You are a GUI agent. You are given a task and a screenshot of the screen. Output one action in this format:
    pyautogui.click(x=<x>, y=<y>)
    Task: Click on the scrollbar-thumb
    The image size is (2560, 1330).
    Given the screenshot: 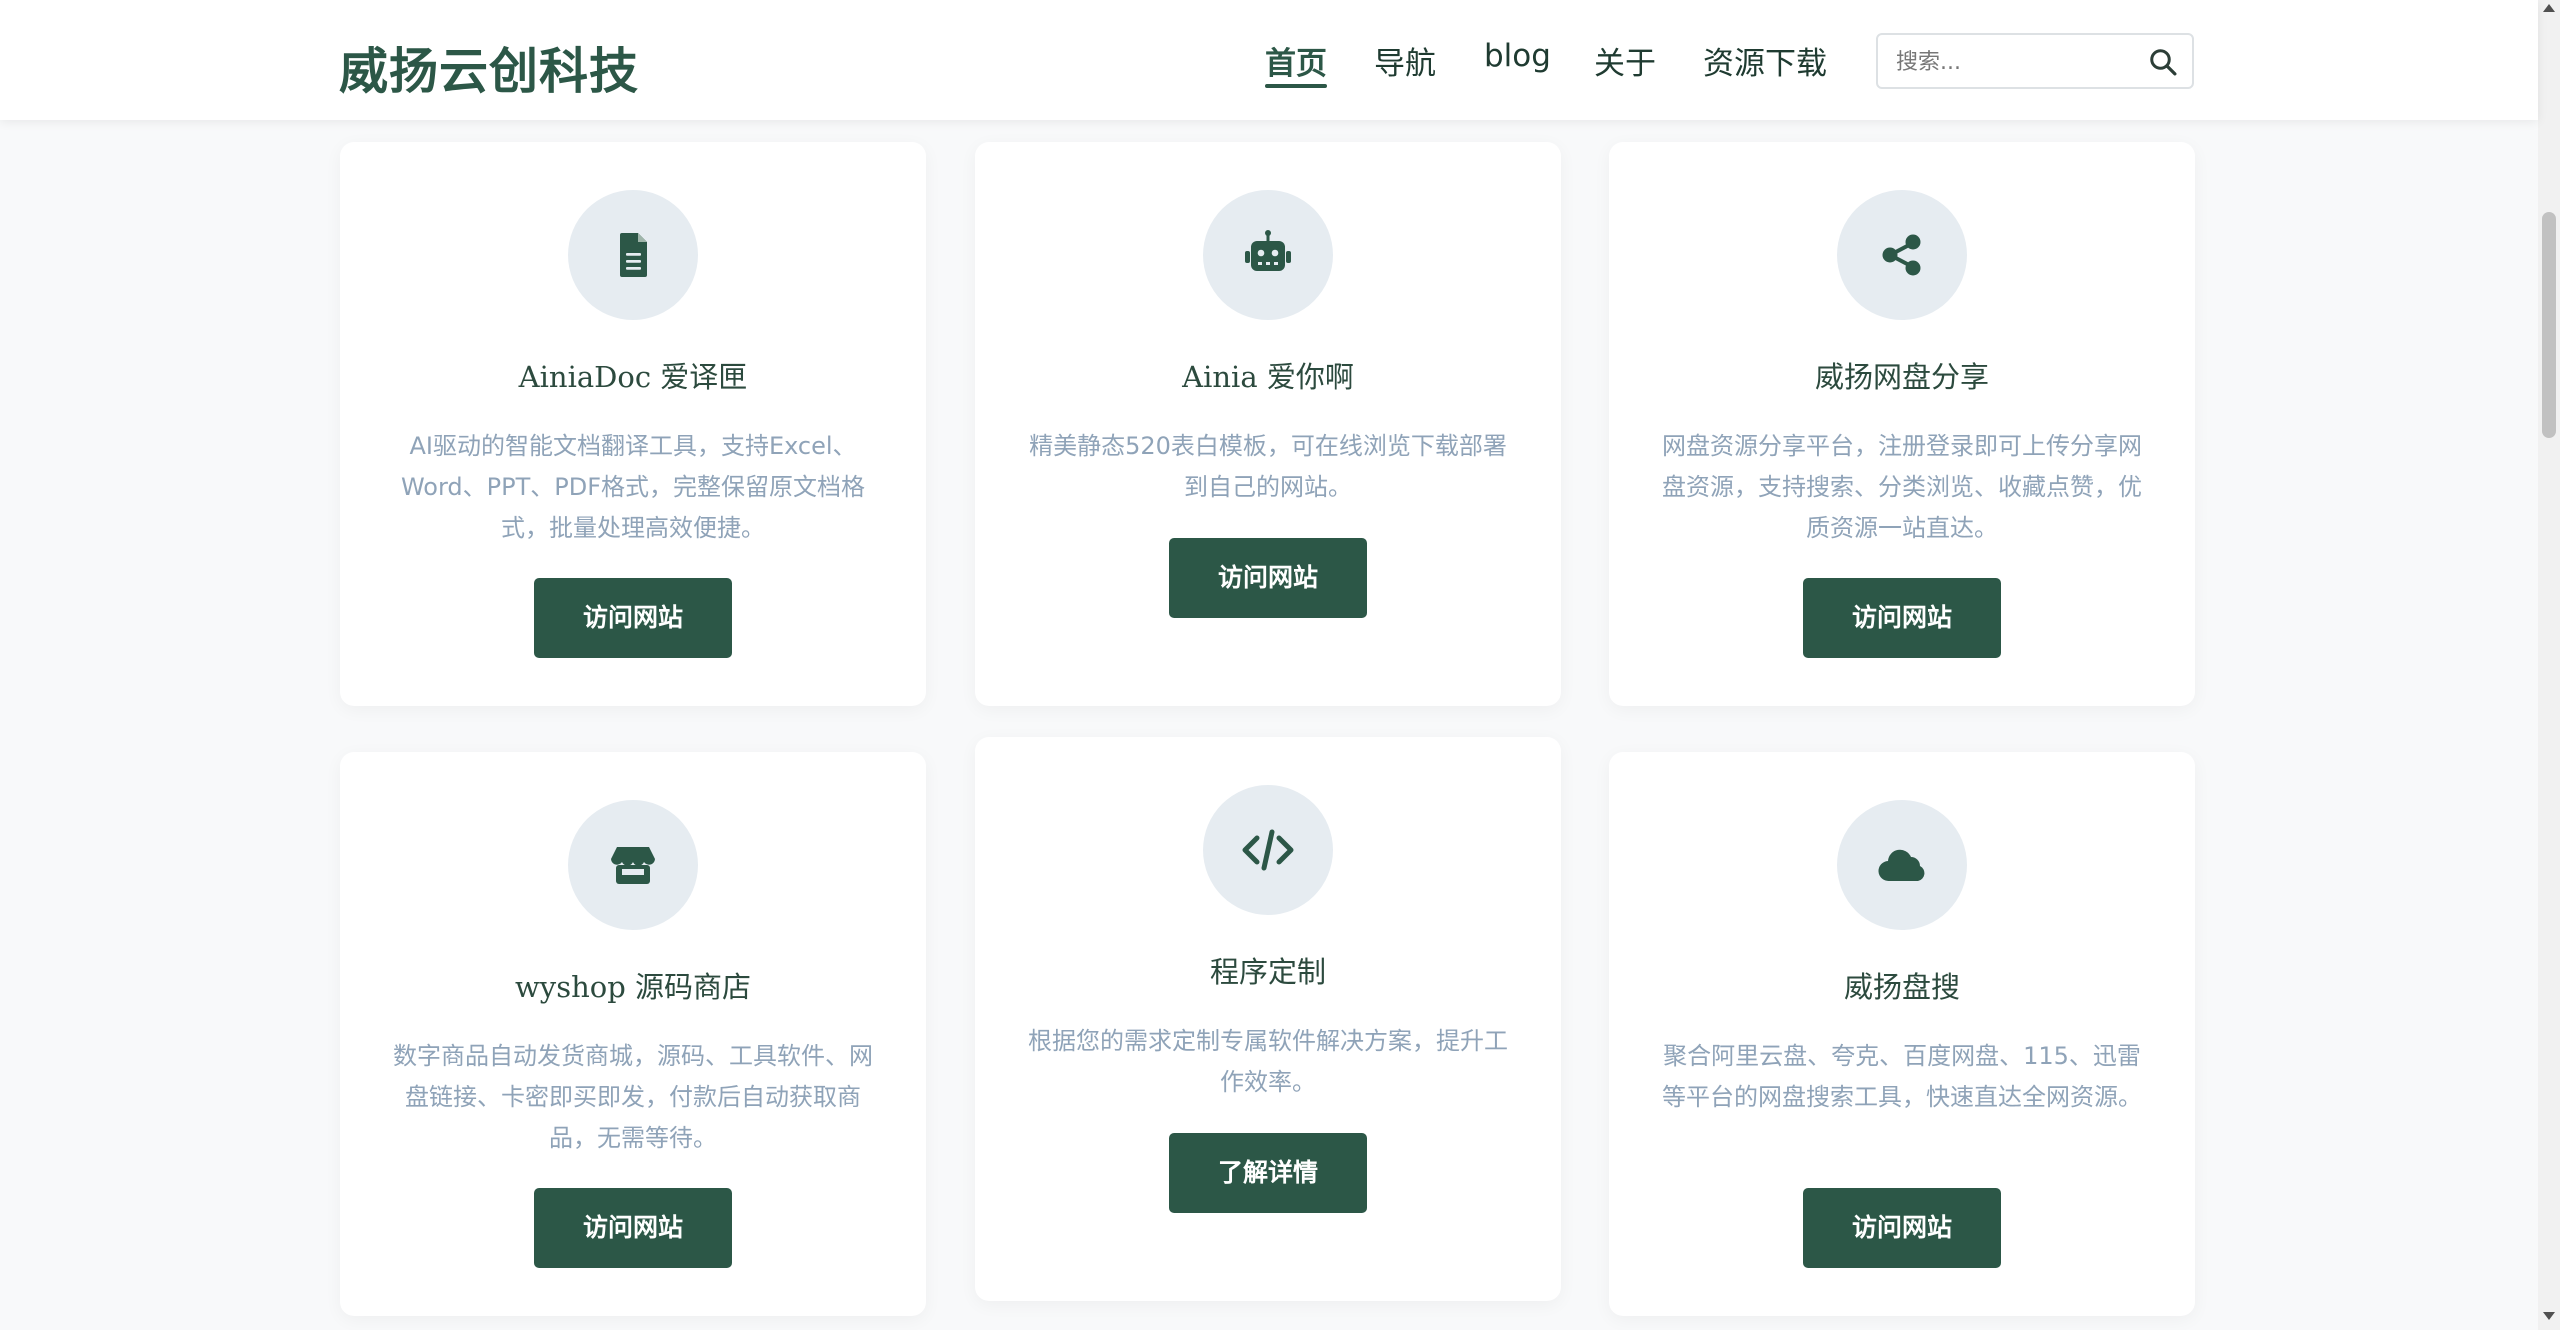 What is the action you would take?
    pyautogui.click(x=2549, y=325)
    